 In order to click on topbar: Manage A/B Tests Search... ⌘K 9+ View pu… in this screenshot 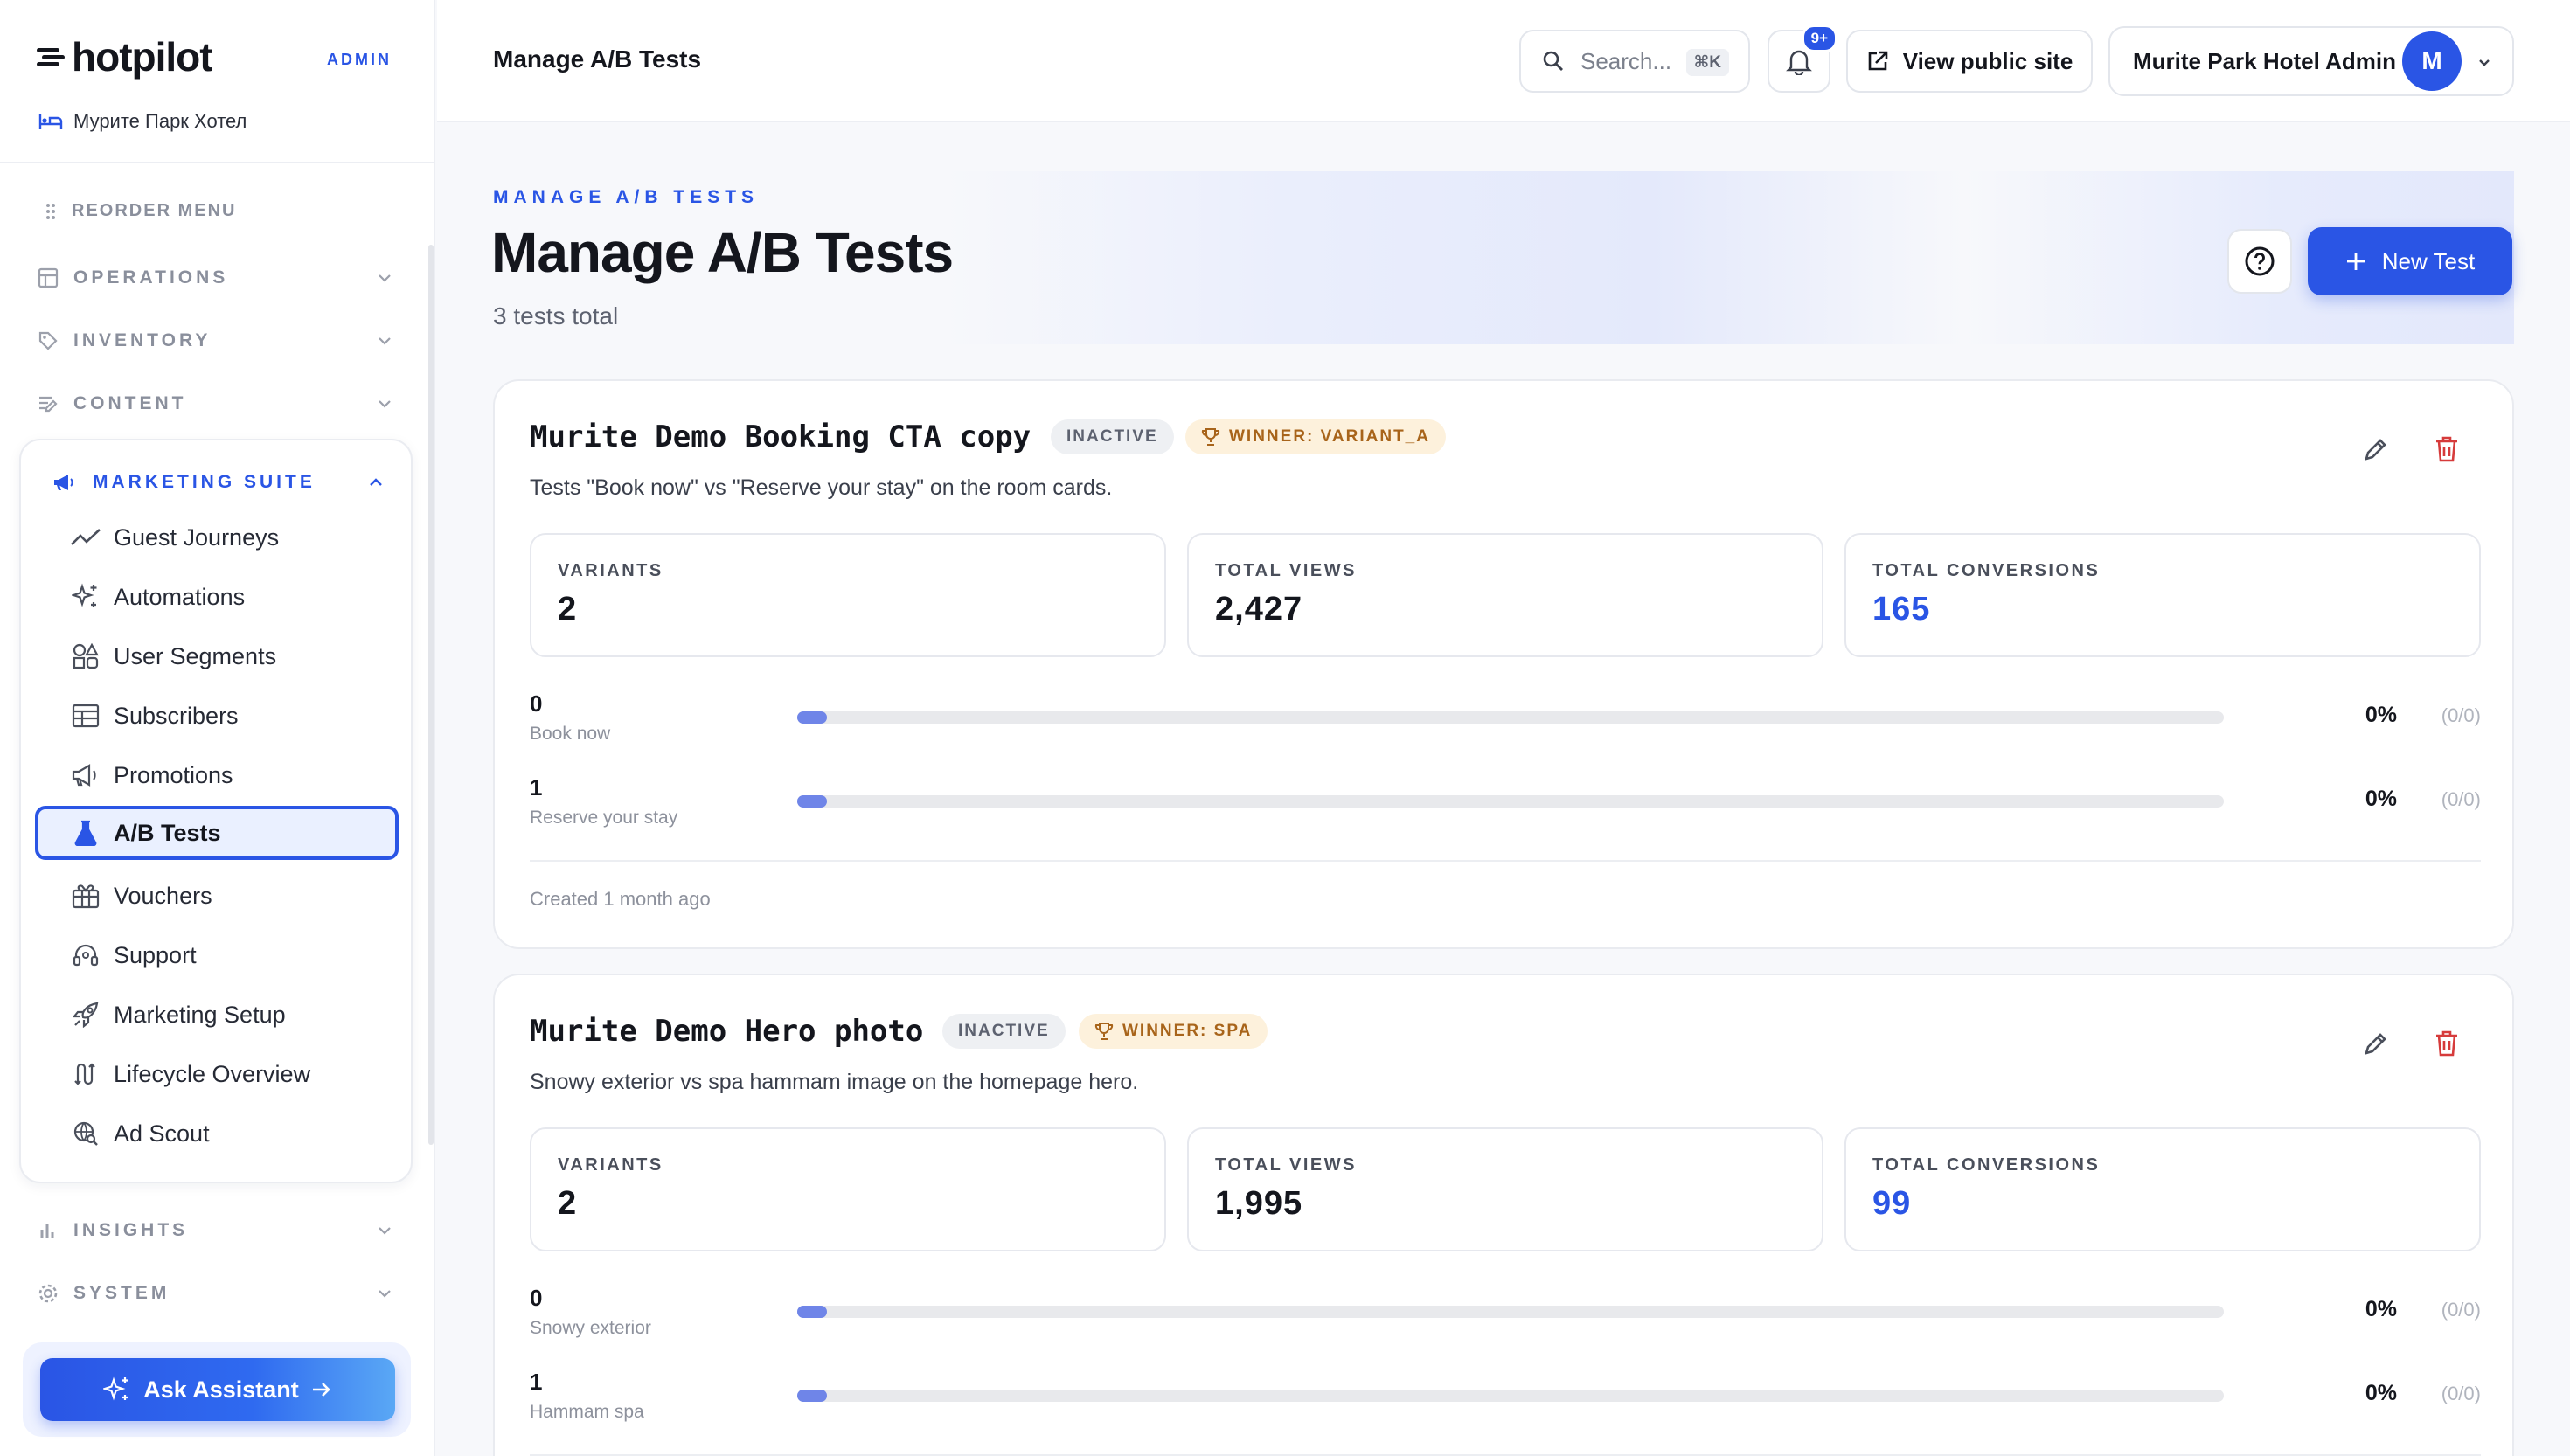, I will do `click(1503, 61)`.